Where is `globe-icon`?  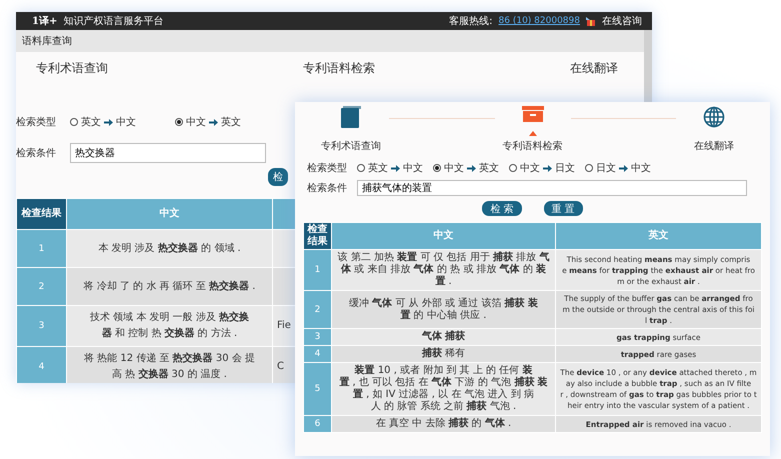
globe-icon is located at coordinates (714, 117).